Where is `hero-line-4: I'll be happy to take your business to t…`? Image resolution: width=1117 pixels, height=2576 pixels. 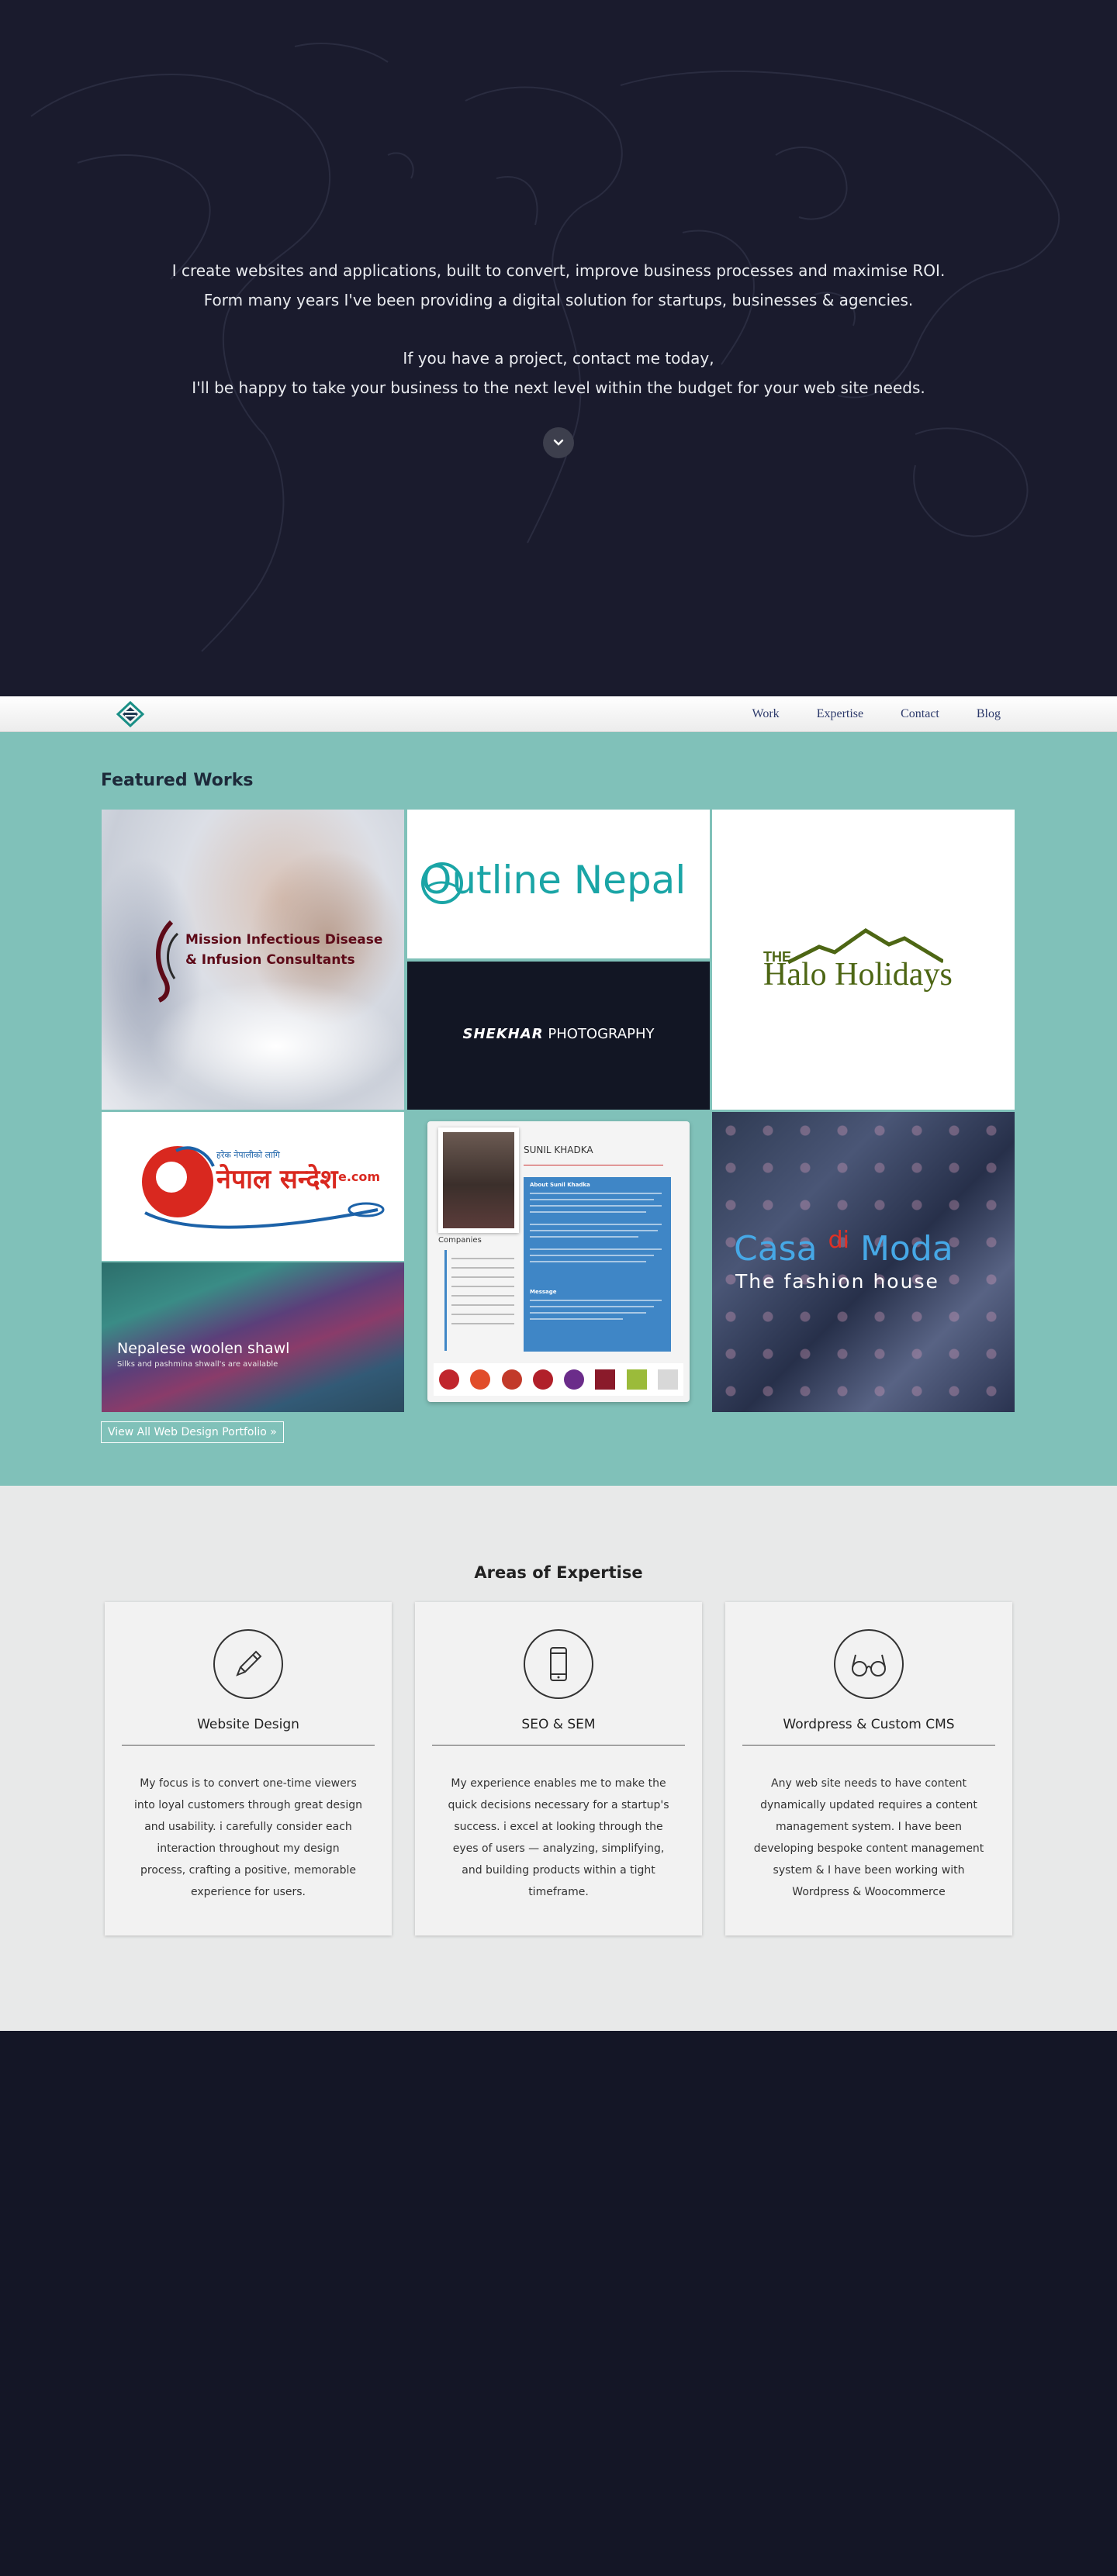 hero-line-4: I'll be happy to take your business to t… is located at coordinates (558, 388).